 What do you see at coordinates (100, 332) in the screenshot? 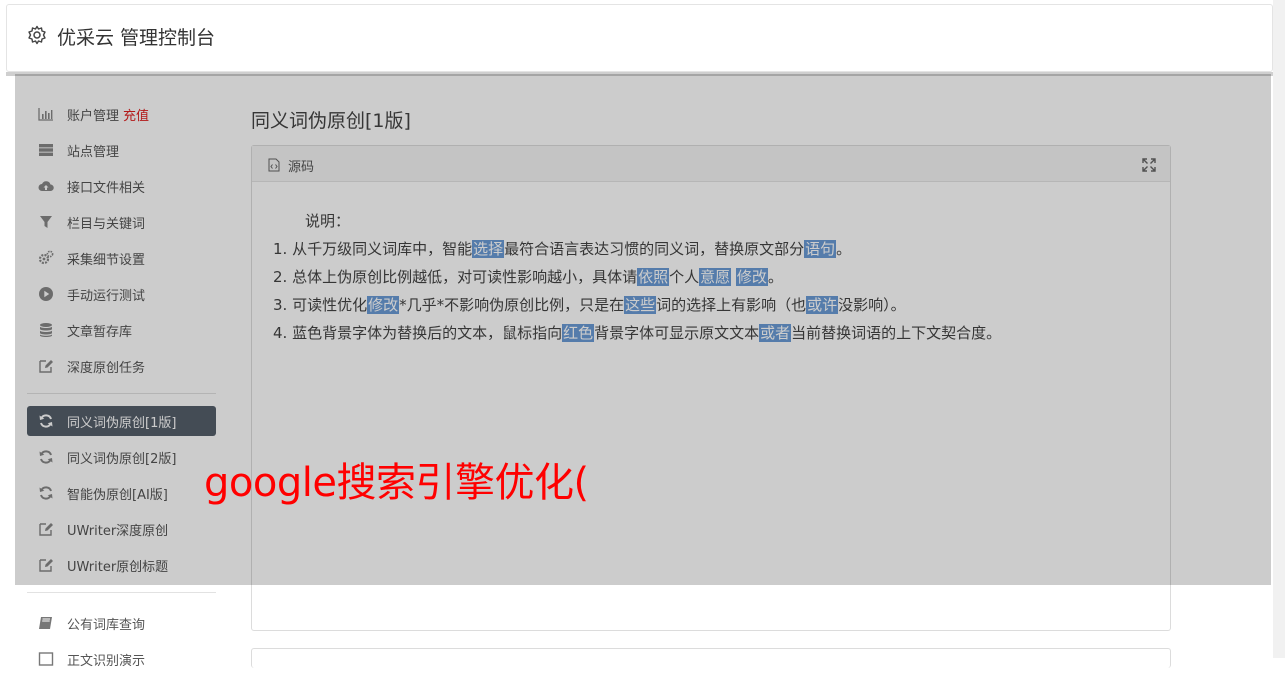
I see `sidebar-item-label: 文章暂存库` at bounding box center [100, 332].